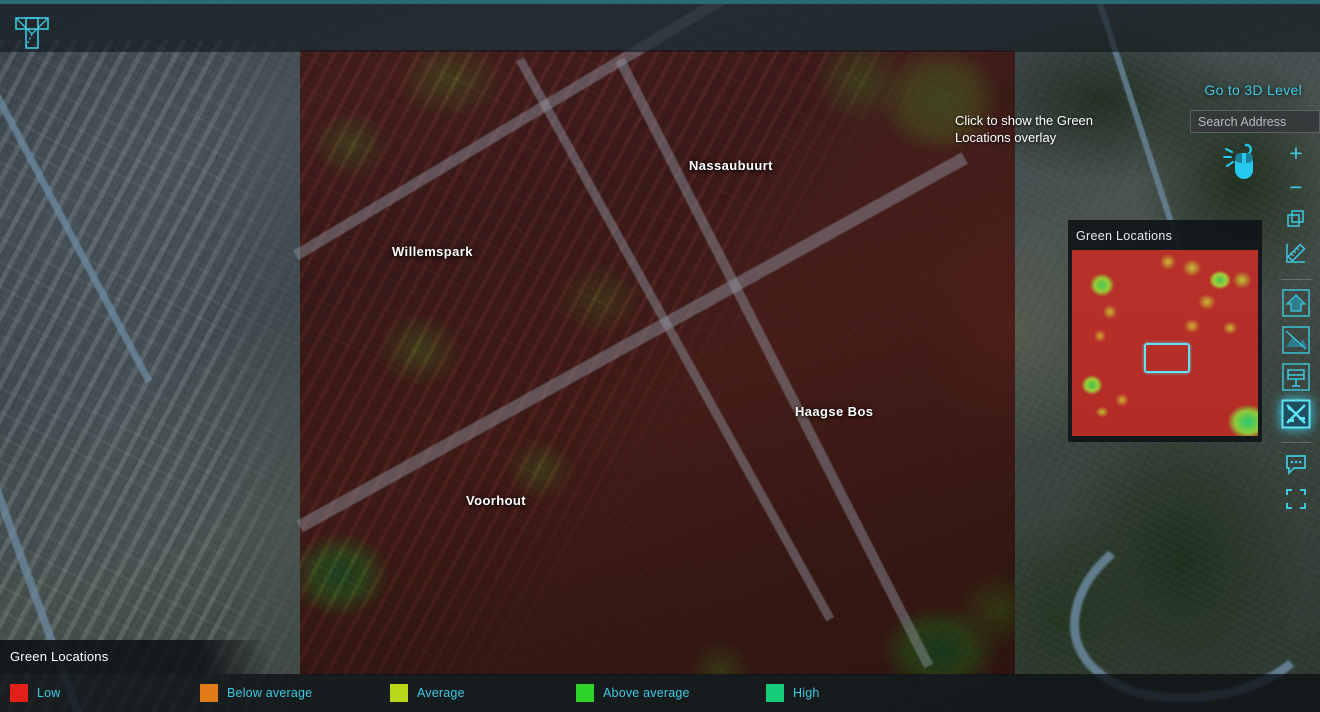 The width and height of the screenshot is (1320, 712). I want to click on home-button, so click(1296, 305).